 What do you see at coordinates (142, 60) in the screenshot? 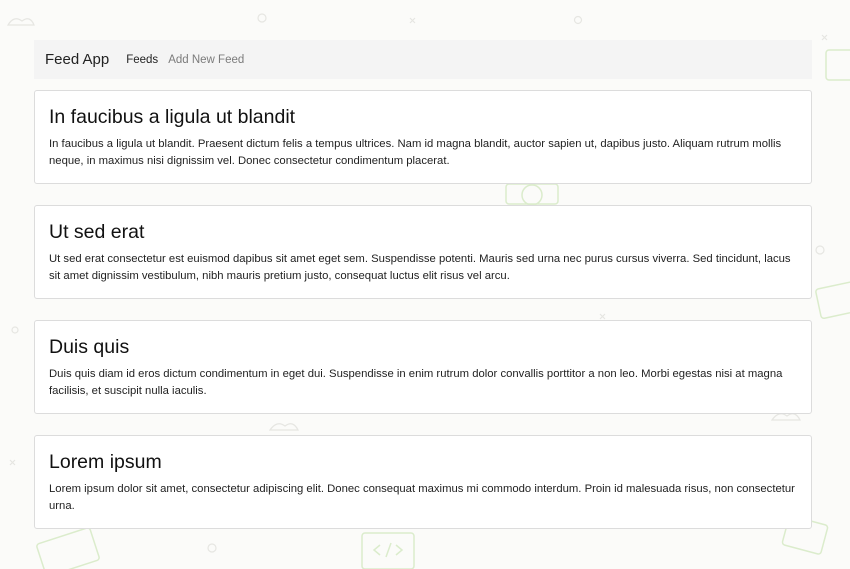
I see `nav-link-feeds: Feeds` at bounding box center [142, 60].